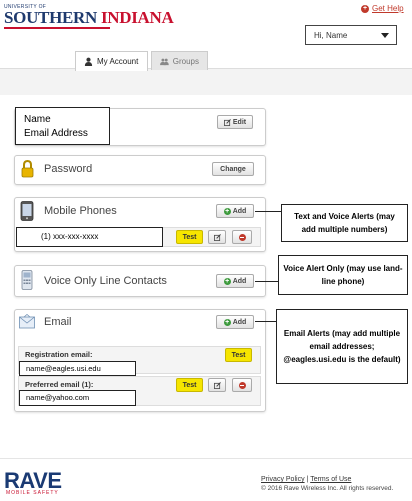  What do you see at coordinates (32, 493) in the screenshot?
I see `rave-logo-tagline: MOBILE SAFETY` at bounding box center [32, 493].